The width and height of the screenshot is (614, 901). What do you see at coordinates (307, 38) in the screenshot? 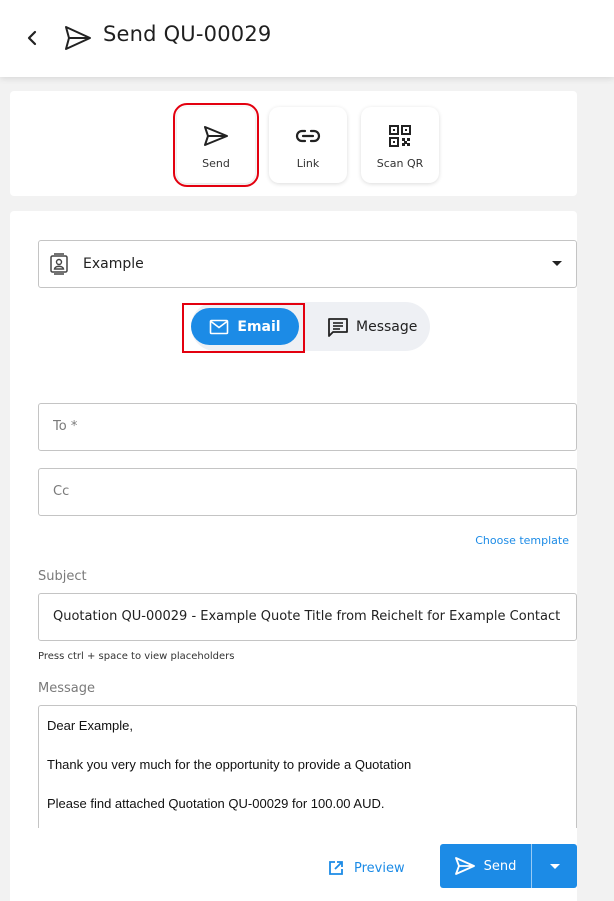
I see `app-header: Send QU-00029` at bounding box center [307, 38].